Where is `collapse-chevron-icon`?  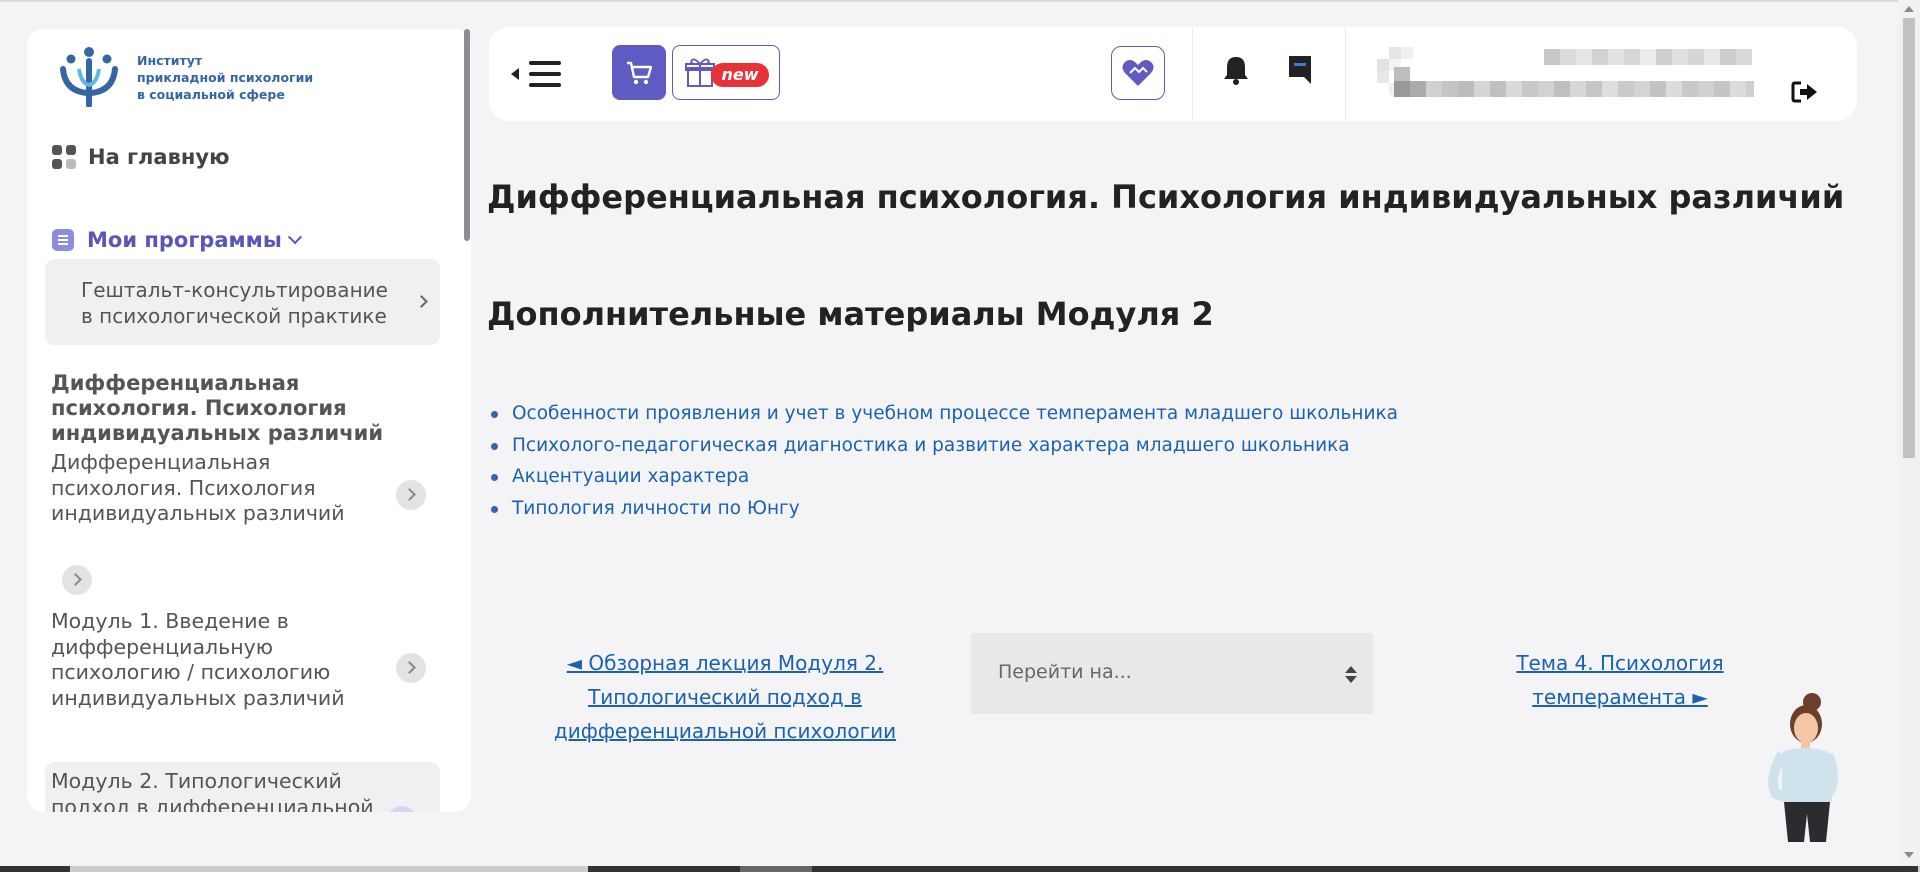 collapse-chevron-icon is located at coordinates (402, 809).